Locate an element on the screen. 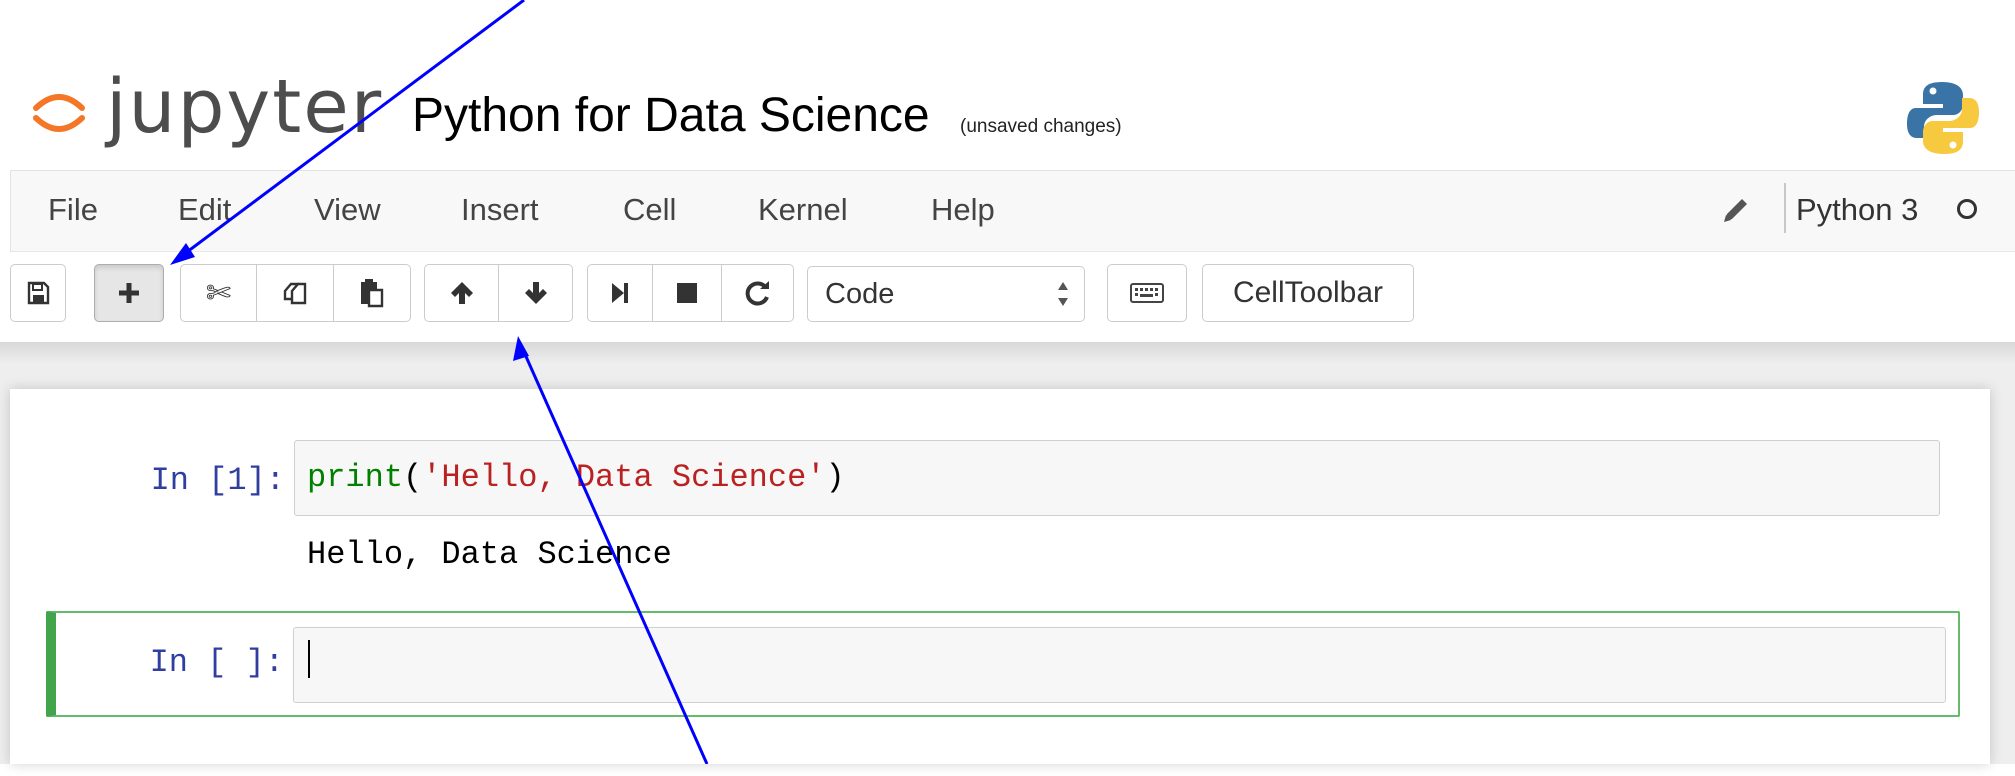  step-forward-icon is located at coordinates (620, 293).